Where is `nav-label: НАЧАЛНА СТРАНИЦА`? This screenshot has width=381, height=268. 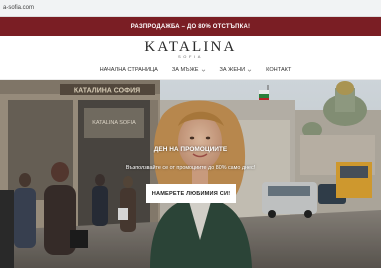 nav-label: НАЧАЛНА СТРАНИЦА is located at coordinates (128, 70).